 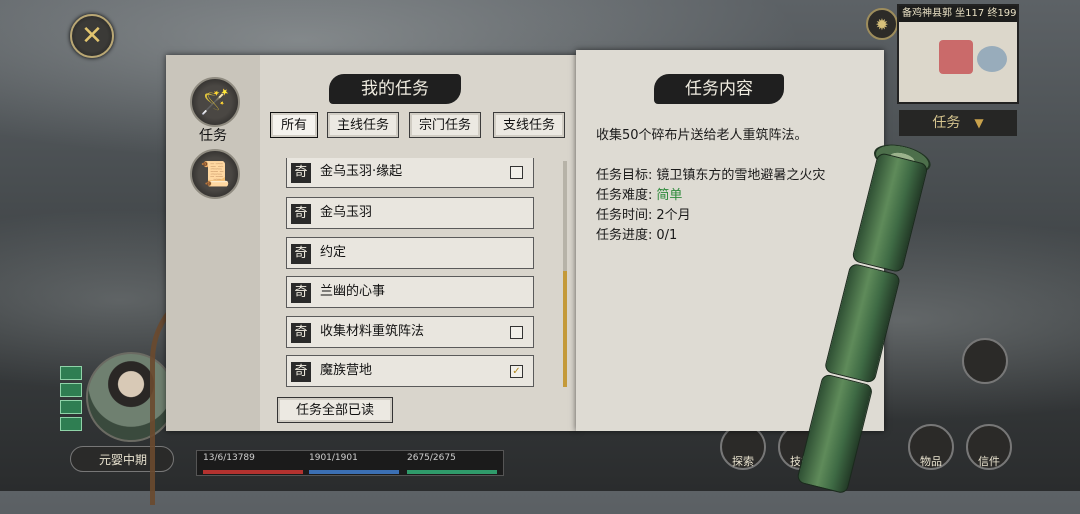 What do you see at coordinates (123, 460) in the screenshot?
I see `player-realm: 元婴中期` at bounding box center [123, 460].